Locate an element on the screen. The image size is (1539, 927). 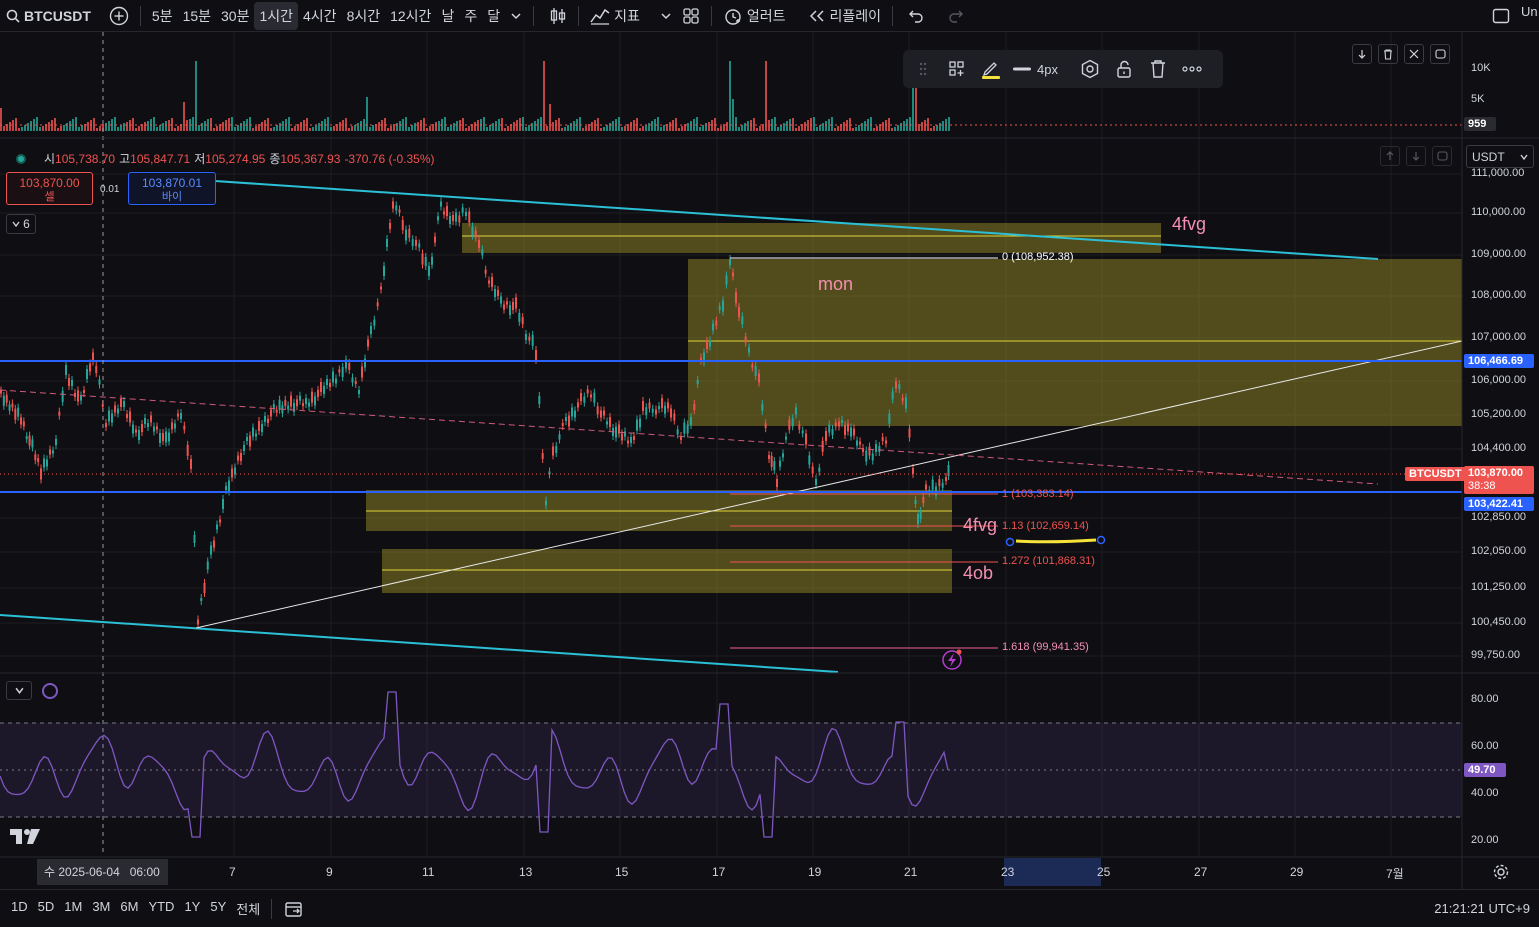
replay-button: 리플레이 is located at coordinates (845, 16).